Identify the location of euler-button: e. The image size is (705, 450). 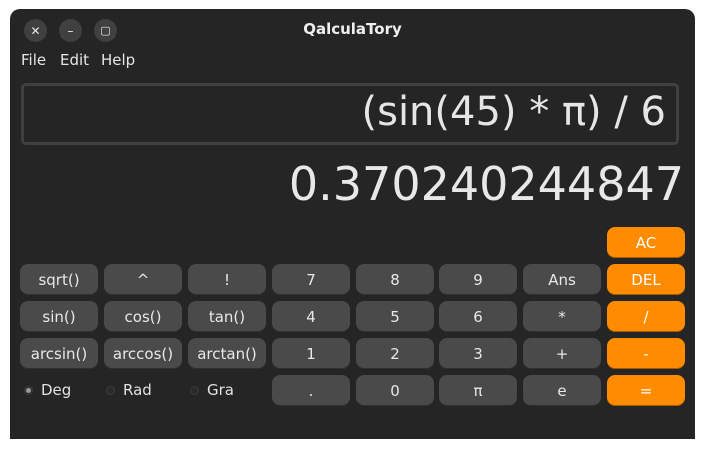
(562, 390).